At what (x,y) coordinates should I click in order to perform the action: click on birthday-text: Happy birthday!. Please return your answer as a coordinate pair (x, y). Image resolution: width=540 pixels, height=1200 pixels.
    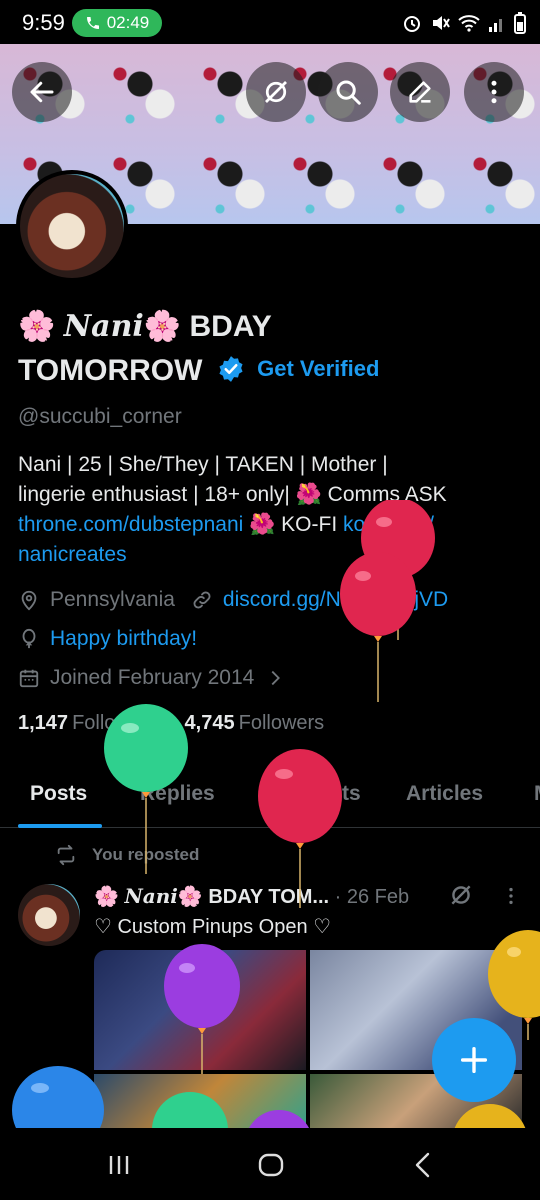
    Looking at the image, I should click on (123, 639).